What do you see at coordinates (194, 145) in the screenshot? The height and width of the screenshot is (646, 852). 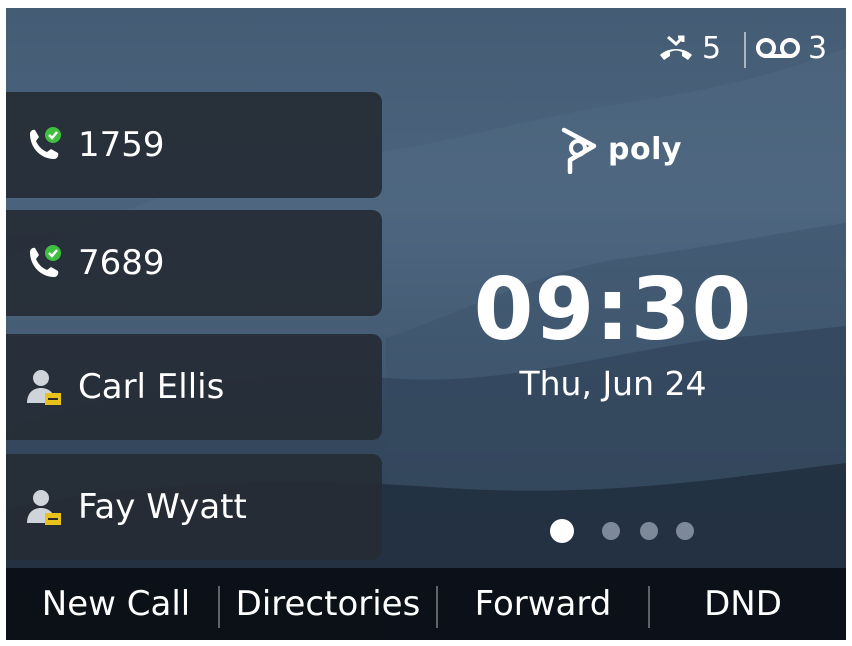 I see `line-key-1759: 1759` at bounding box center [194, 145].